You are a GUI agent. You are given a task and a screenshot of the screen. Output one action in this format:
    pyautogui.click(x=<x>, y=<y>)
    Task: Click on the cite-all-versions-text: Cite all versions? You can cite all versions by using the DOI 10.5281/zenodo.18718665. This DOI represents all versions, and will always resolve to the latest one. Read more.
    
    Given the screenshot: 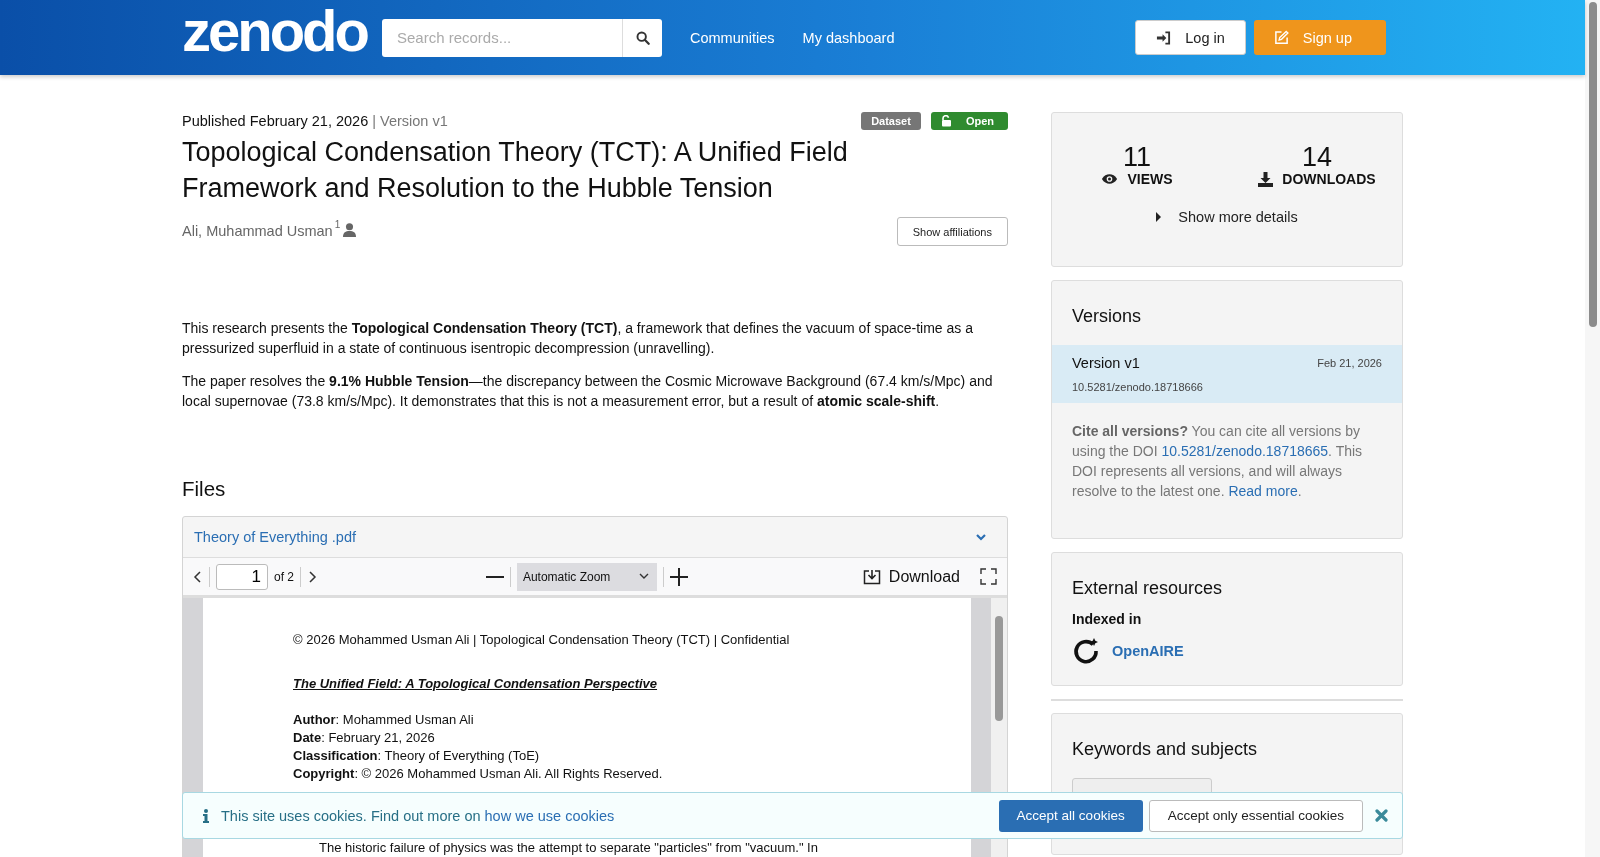 What is the action you would take?
    pyautogui.click(x=1217, y=461)
    